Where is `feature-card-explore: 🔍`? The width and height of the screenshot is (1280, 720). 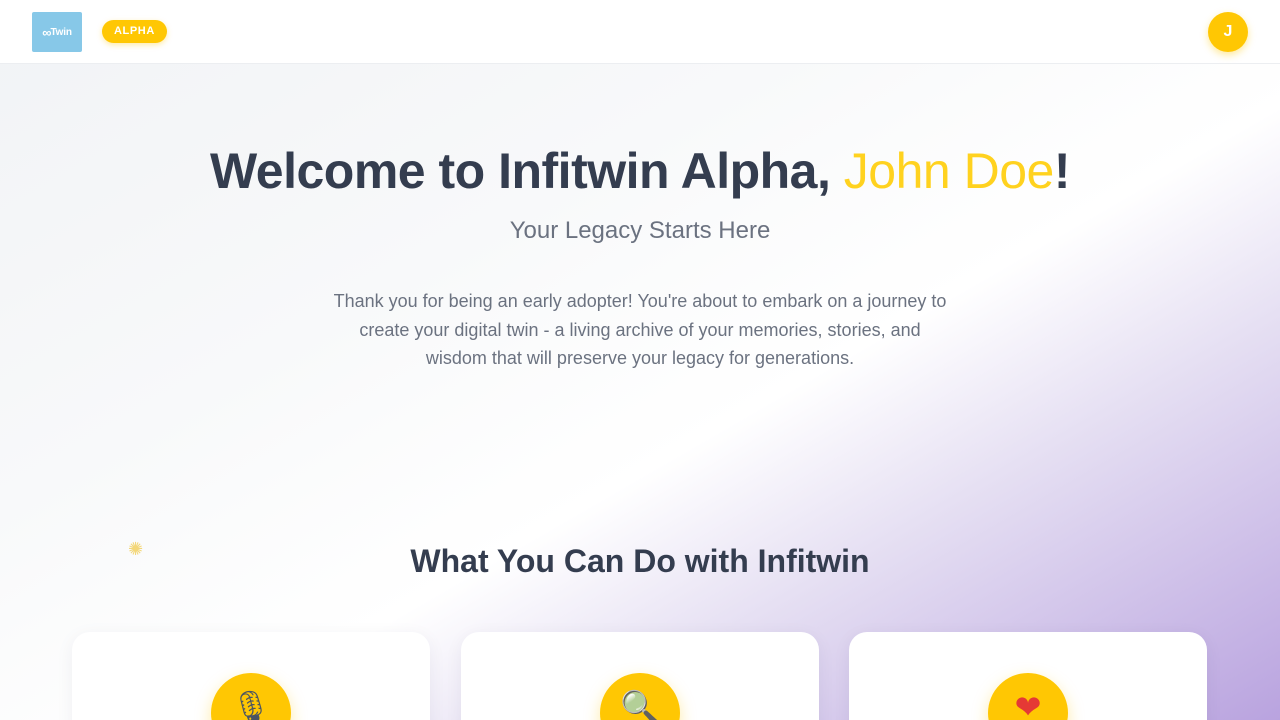 feature-card-explore: 🔍 is located at coordinates (640, 676).